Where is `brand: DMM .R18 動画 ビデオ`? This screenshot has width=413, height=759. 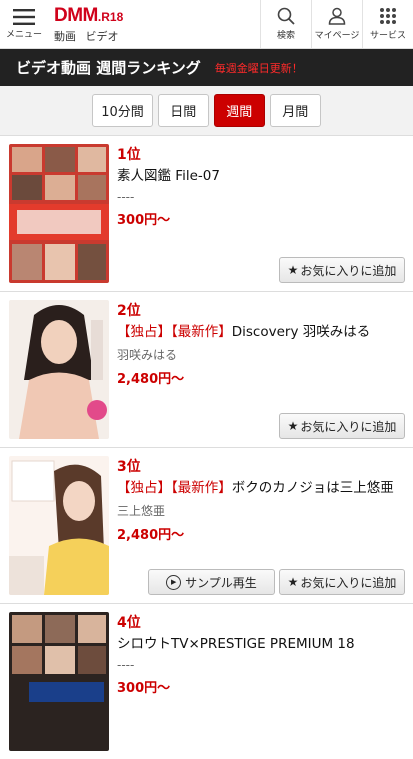 brand: DMM .R18 動画 ビデオ is located at coordinates (154, 24).